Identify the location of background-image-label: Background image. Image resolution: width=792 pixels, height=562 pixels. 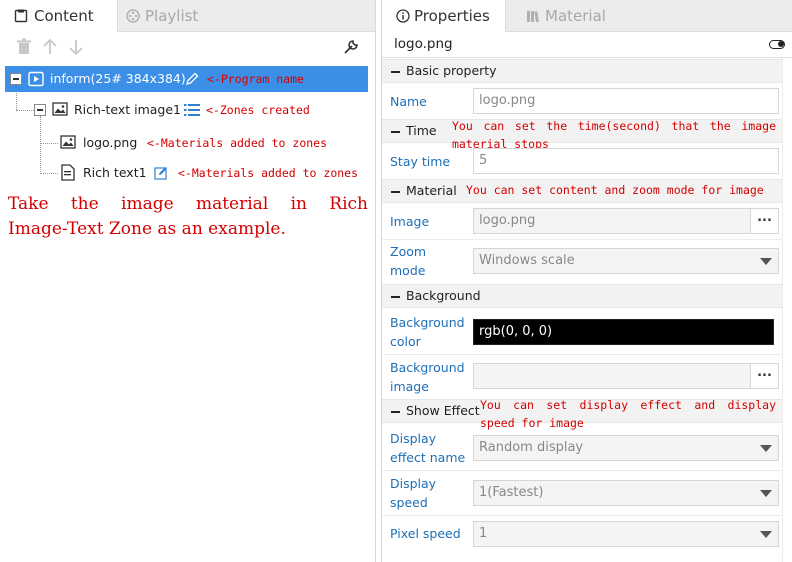
(427, 377).